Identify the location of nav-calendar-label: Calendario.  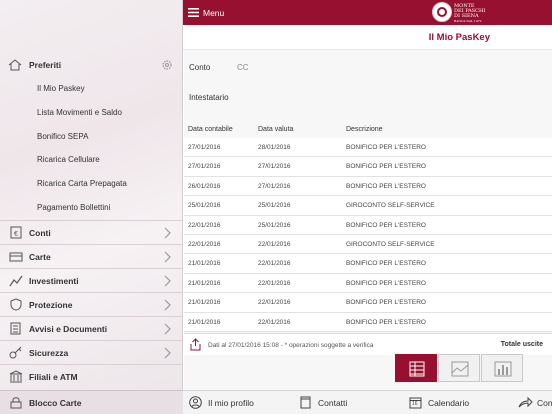
(449, 403).